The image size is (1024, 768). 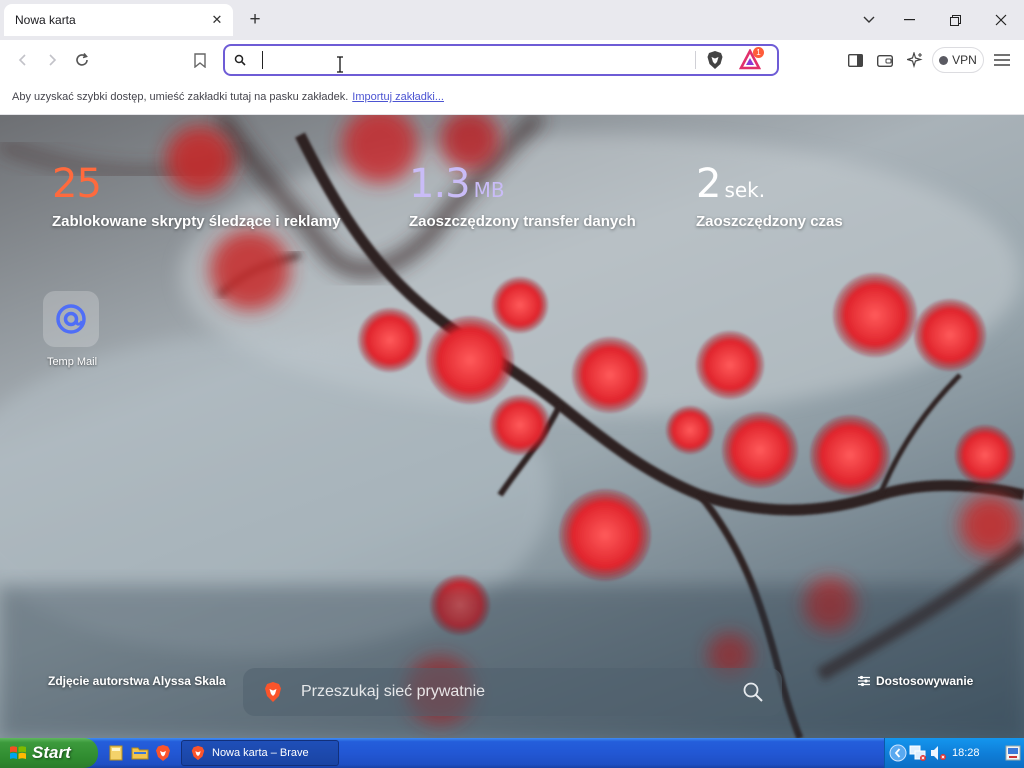 What do you see at coordinates (1001, 20) in the screenshot?
I see `close-window-icon` at bounding box center [1001, 20].